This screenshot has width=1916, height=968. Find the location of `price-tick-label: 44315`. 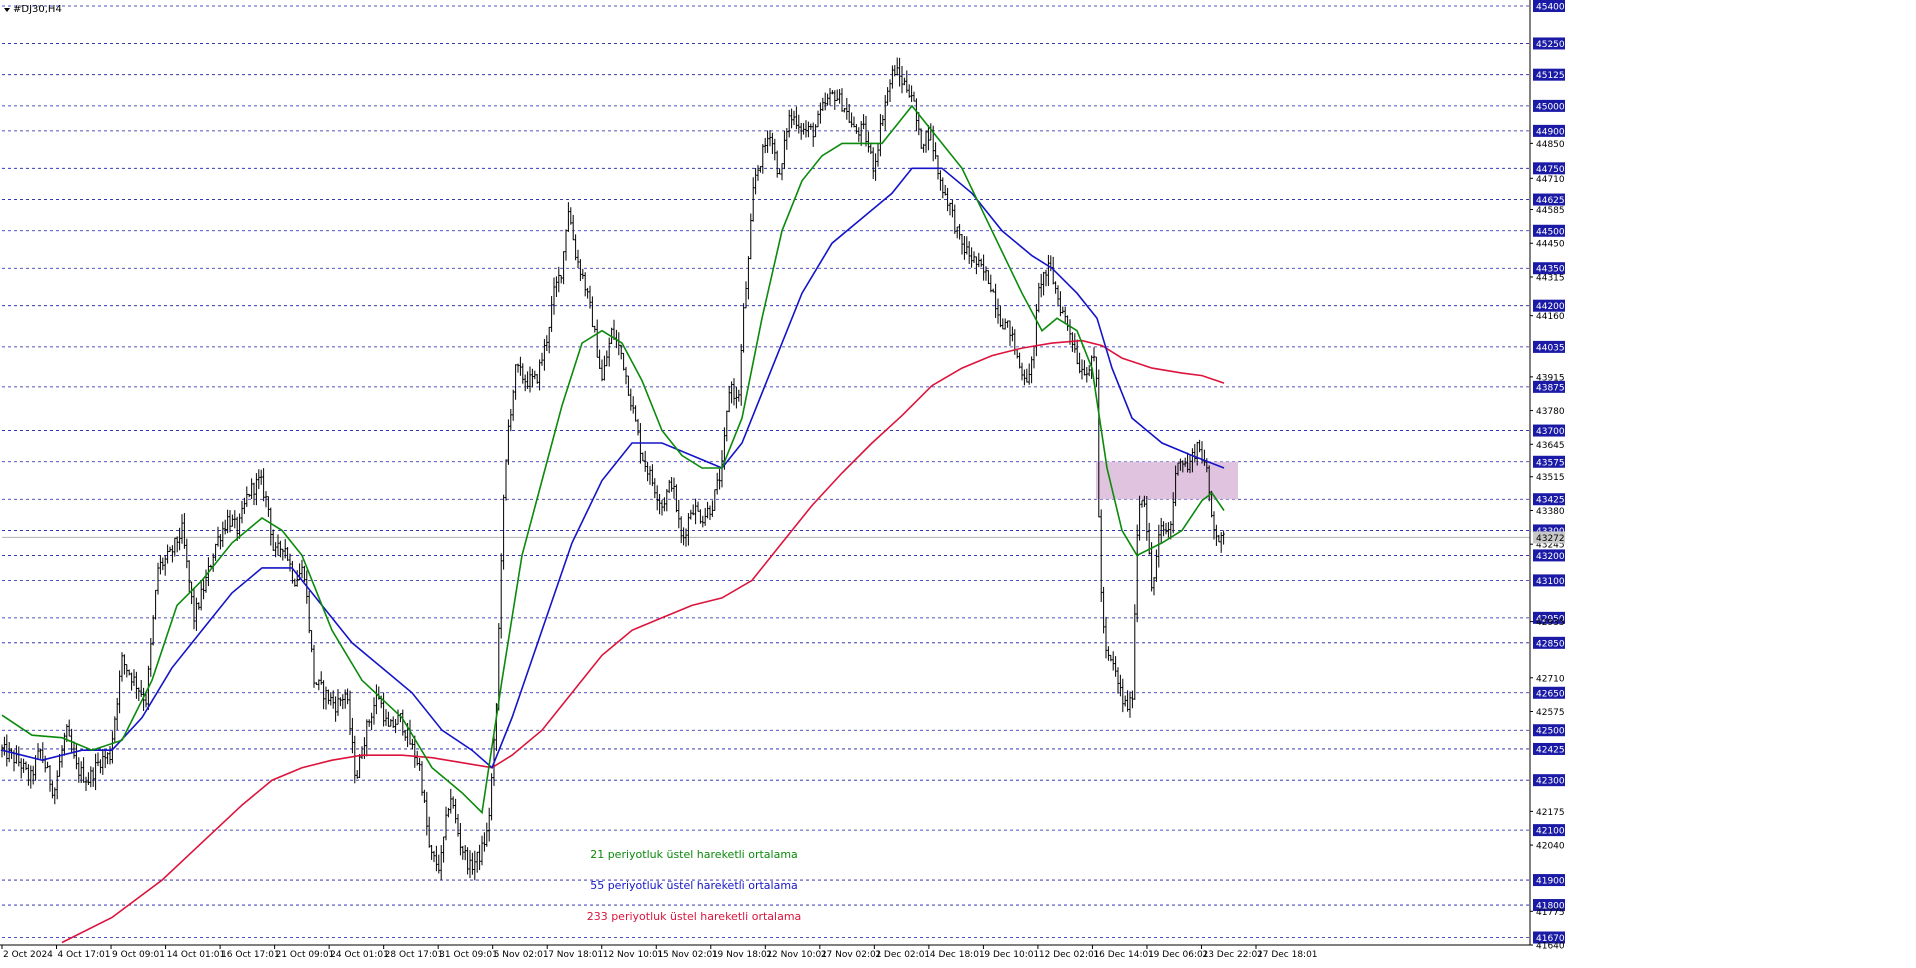

price-tick-label: 44315 is located at coordinates (1550, 278).